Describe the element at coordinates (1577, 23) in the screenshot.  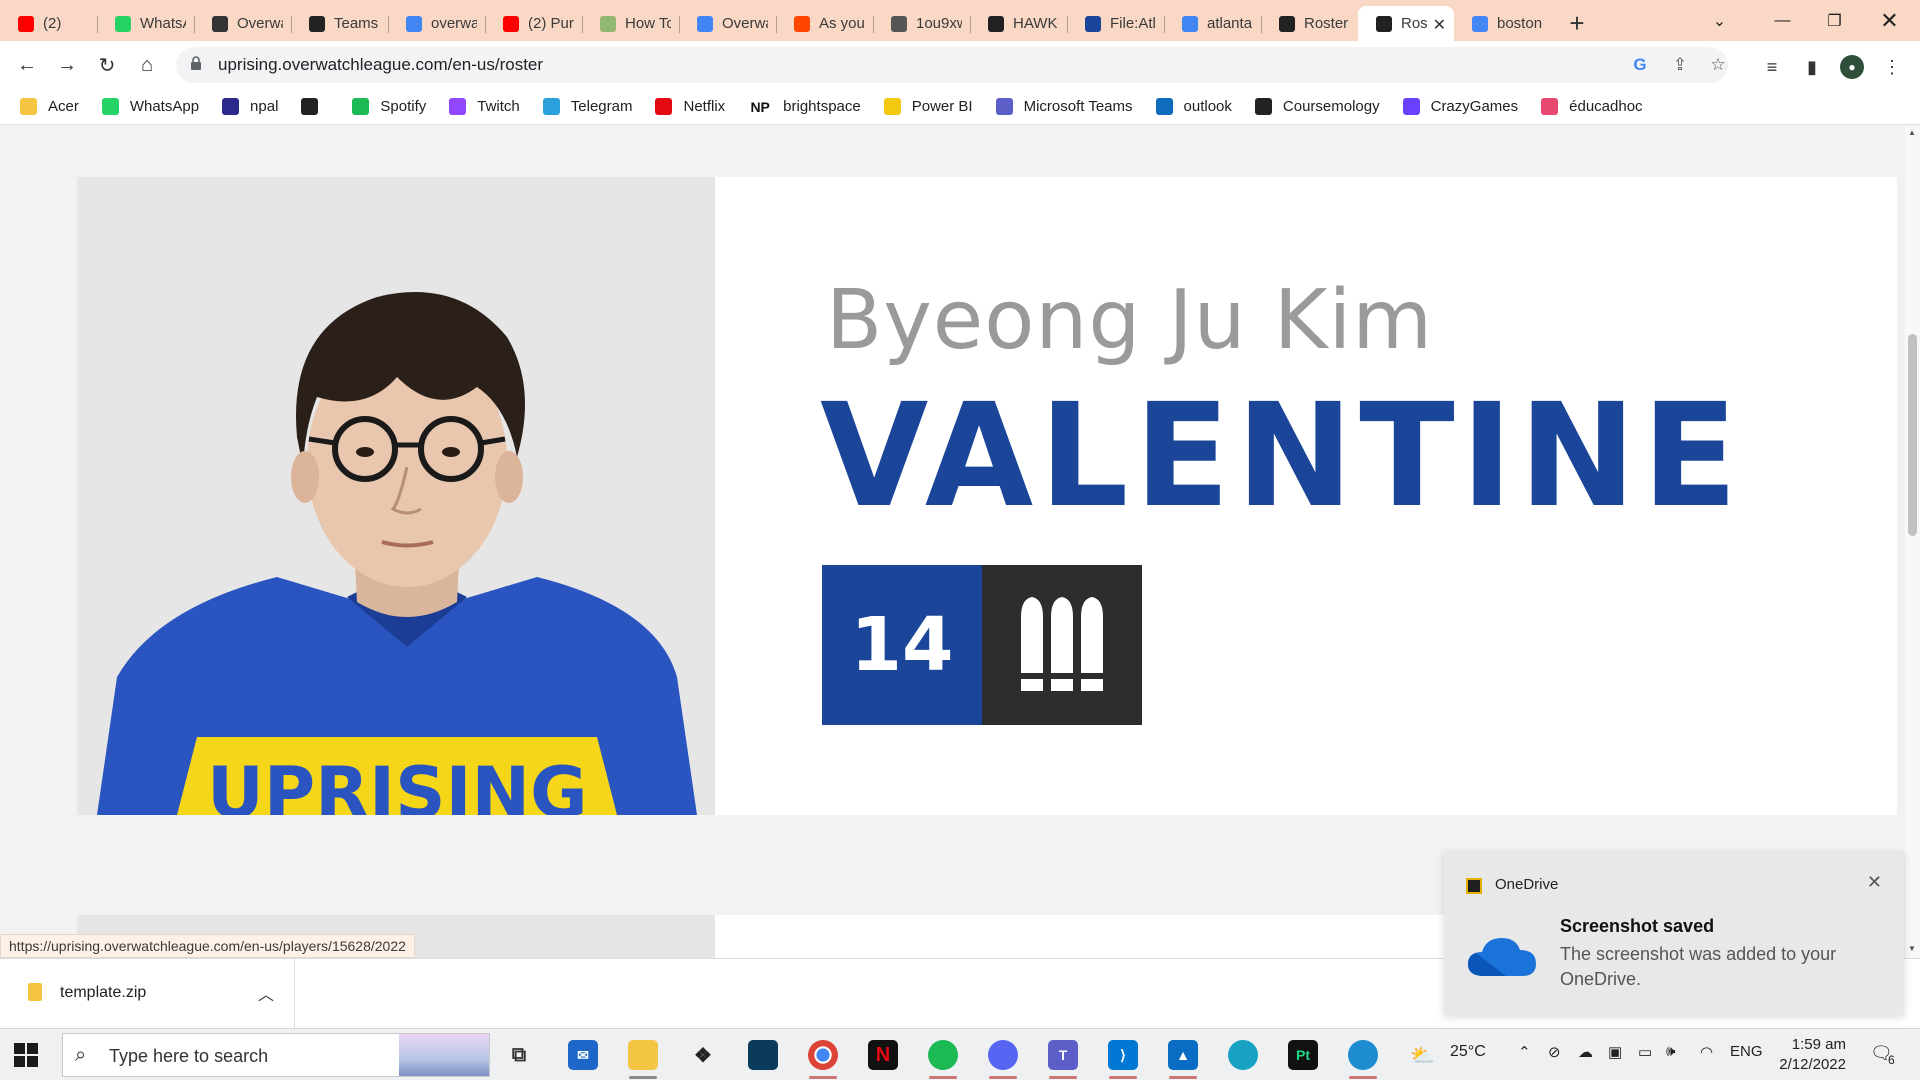
I see `new-tab-button: +` at that location.